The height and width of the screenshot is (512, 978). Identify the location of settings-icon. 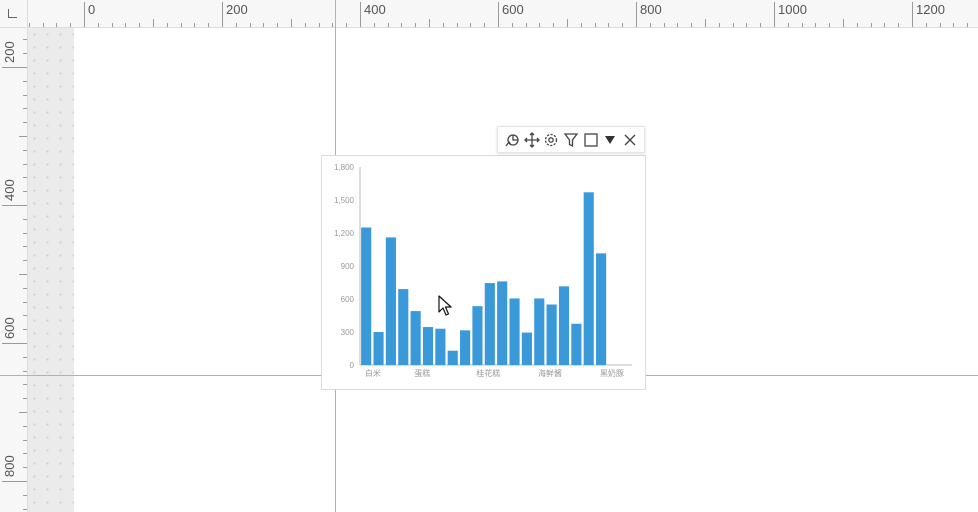
(551, 139).